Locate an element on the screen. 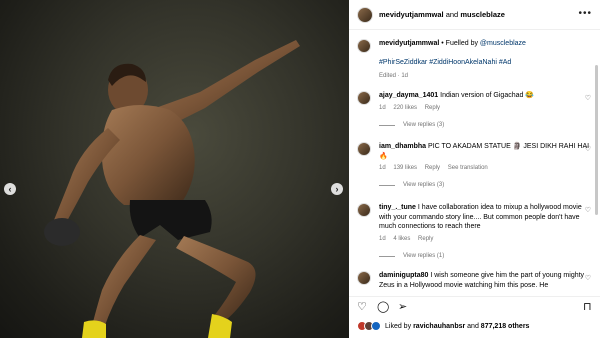 The height and width of the screenshot is (338, 600). view-replies-button: View replies (1) is located at coordinates (411, 256).